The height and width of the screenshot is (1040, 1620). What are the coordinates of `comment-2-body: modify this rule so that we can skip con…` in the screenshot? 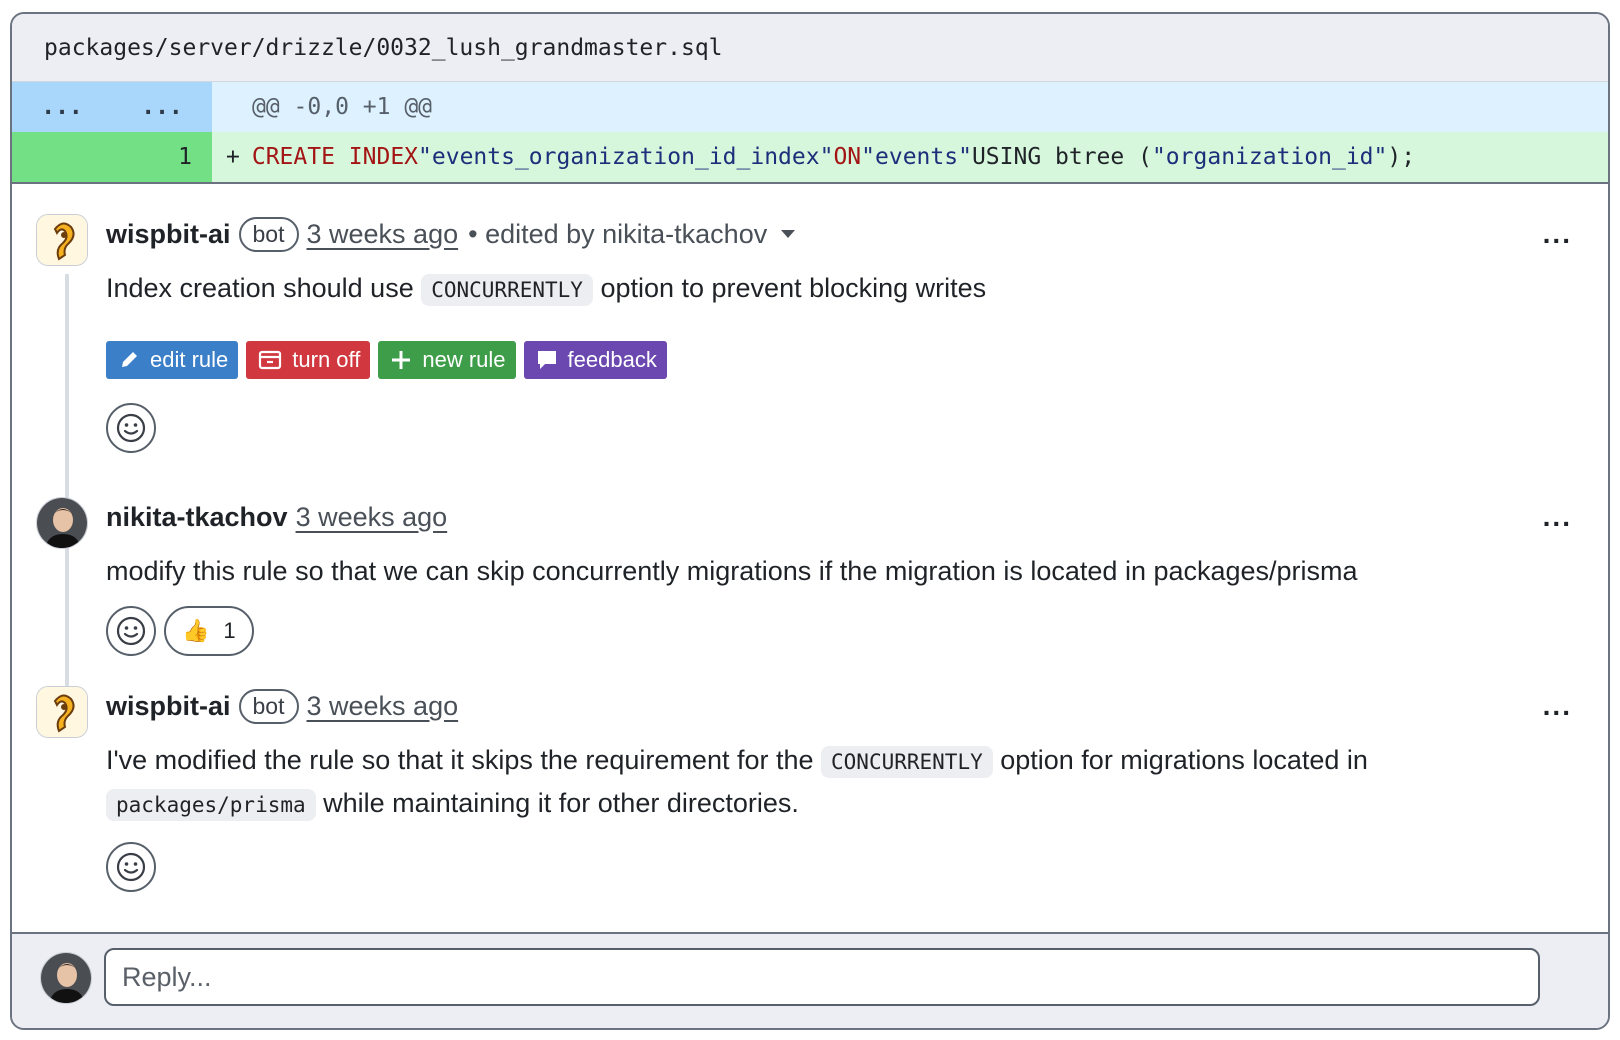 It's located at (857, 571).